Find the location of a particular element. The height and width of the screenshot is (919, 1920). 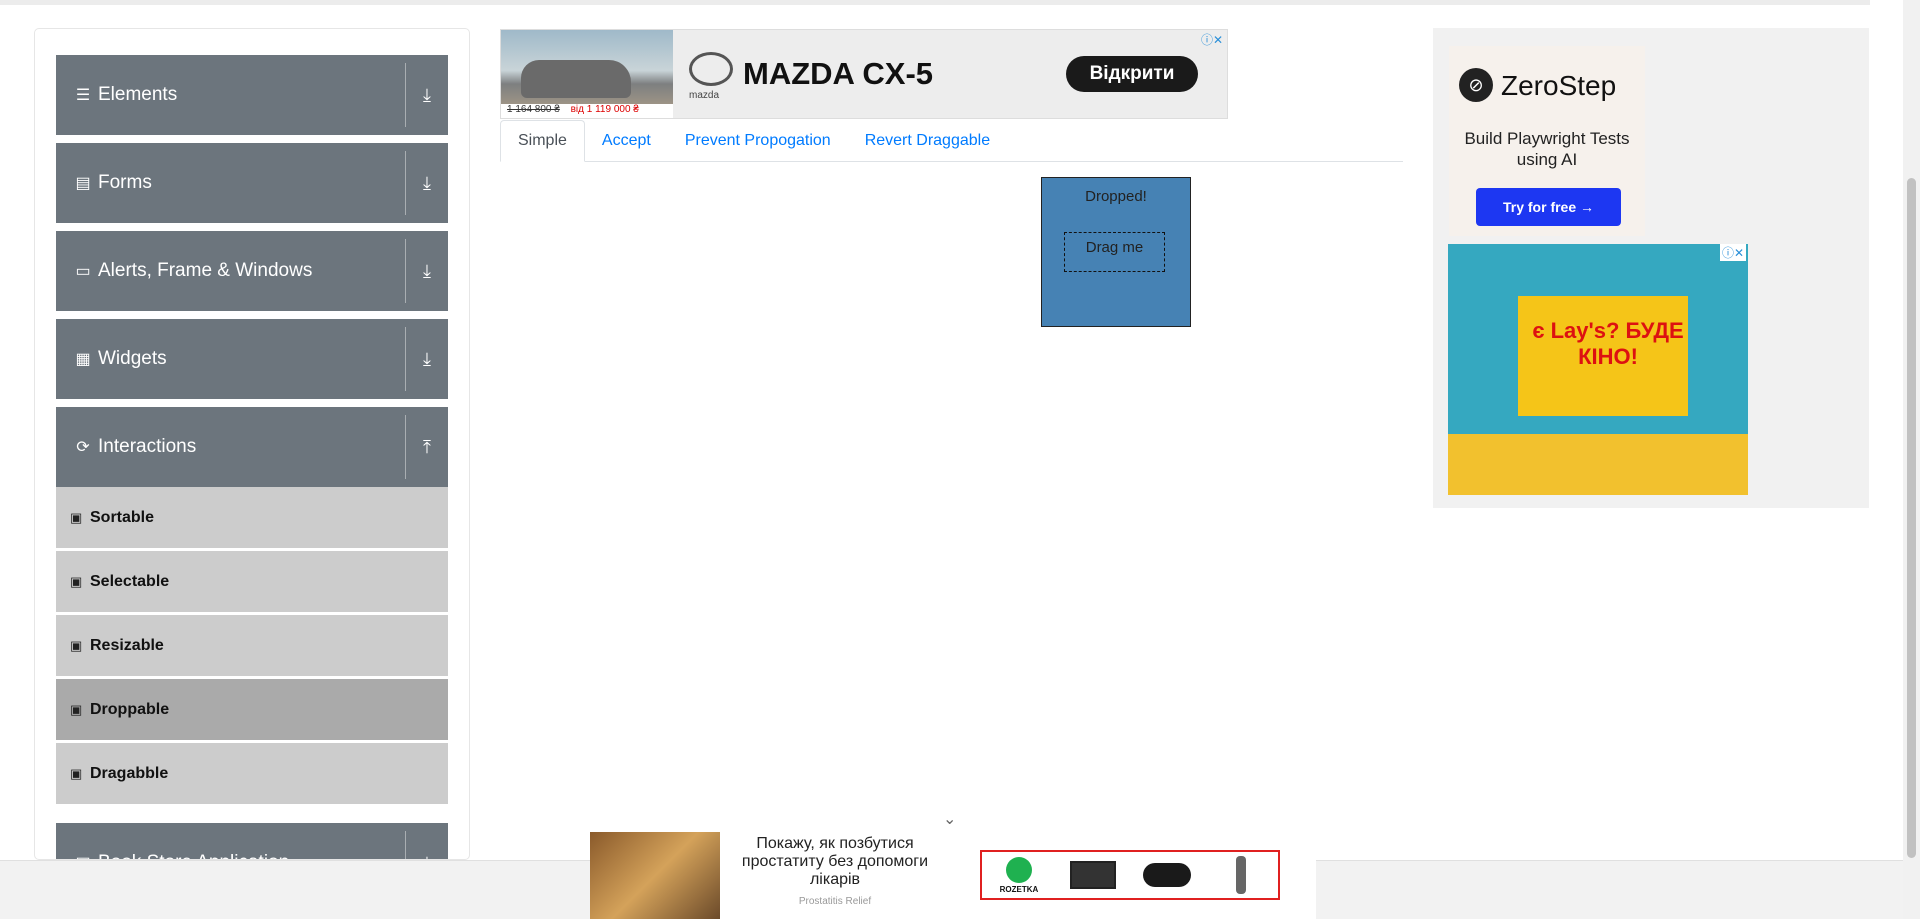

form-icon: ▤ is located at coordinates (83, 183).